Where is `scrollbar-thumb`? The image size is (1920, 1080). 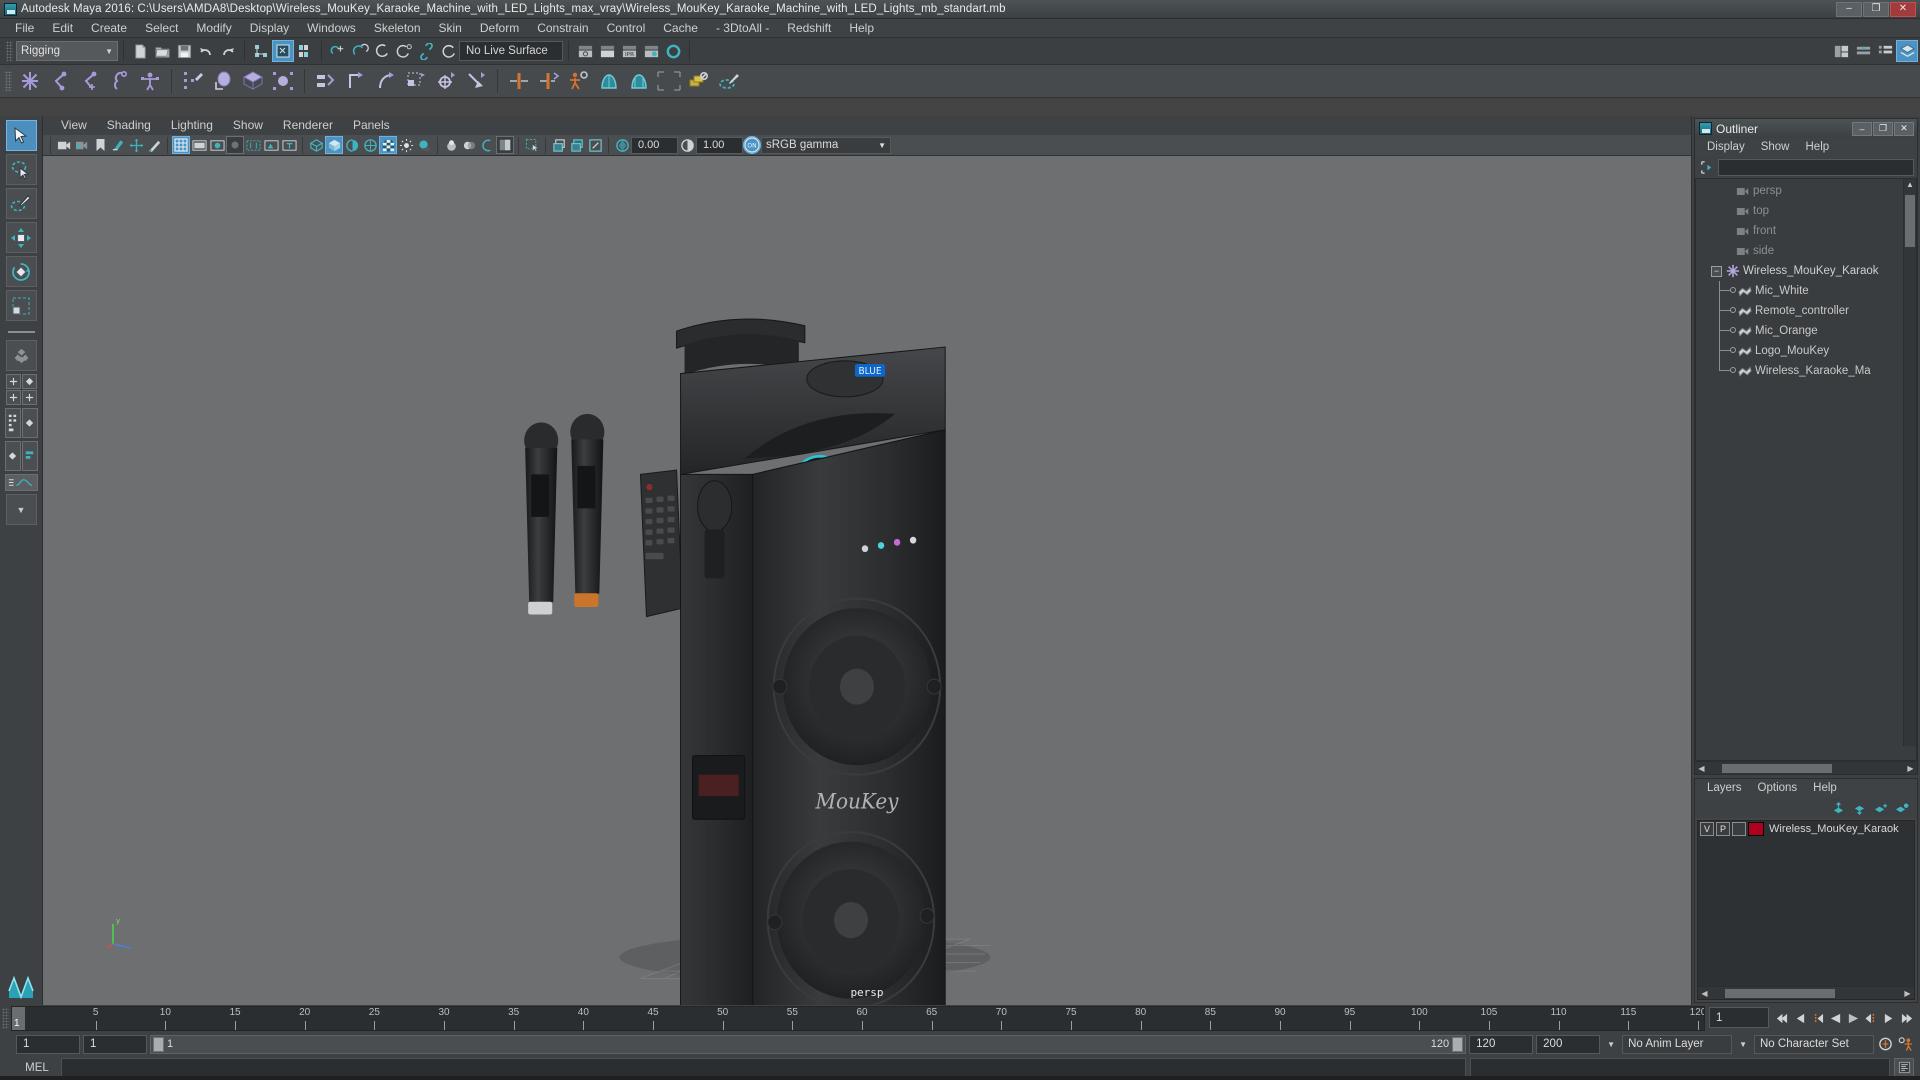
scrollbar-thumb is located at coordinates (1777, 768).